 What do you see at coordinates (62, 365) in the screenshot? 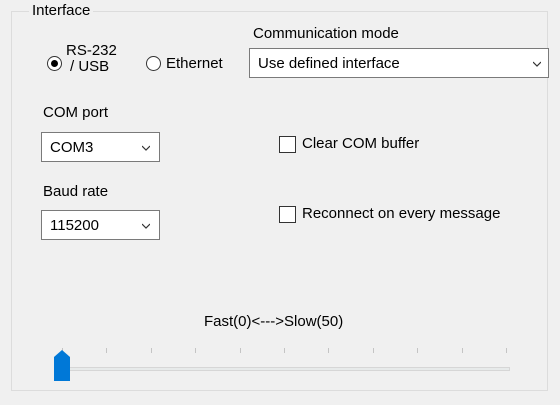
I see `speed-slider-thumb` at bounding box center [62, 365].